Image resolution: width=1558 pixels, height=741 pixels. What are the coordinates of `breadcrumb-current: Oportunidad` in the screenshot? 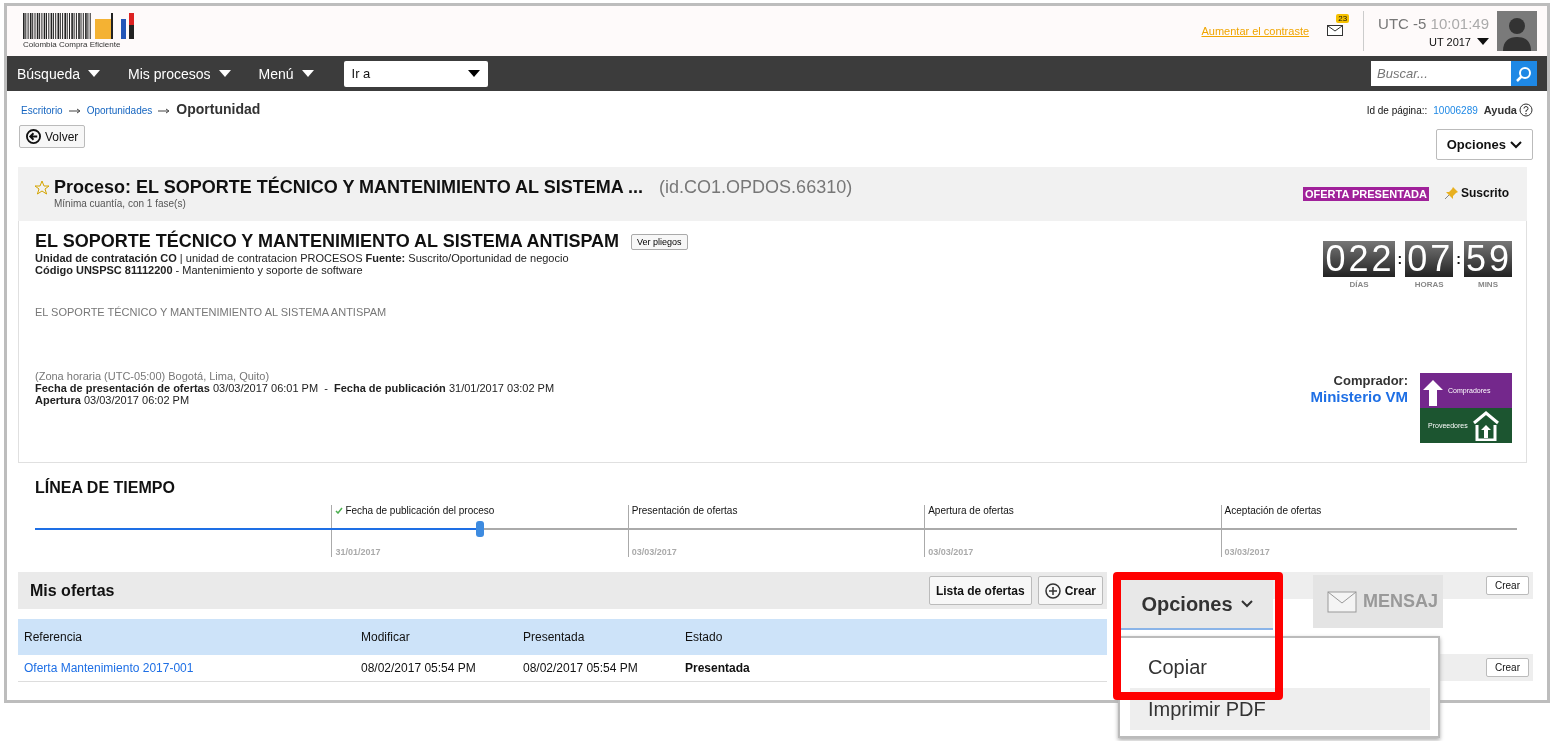 It's located at (218, 109).